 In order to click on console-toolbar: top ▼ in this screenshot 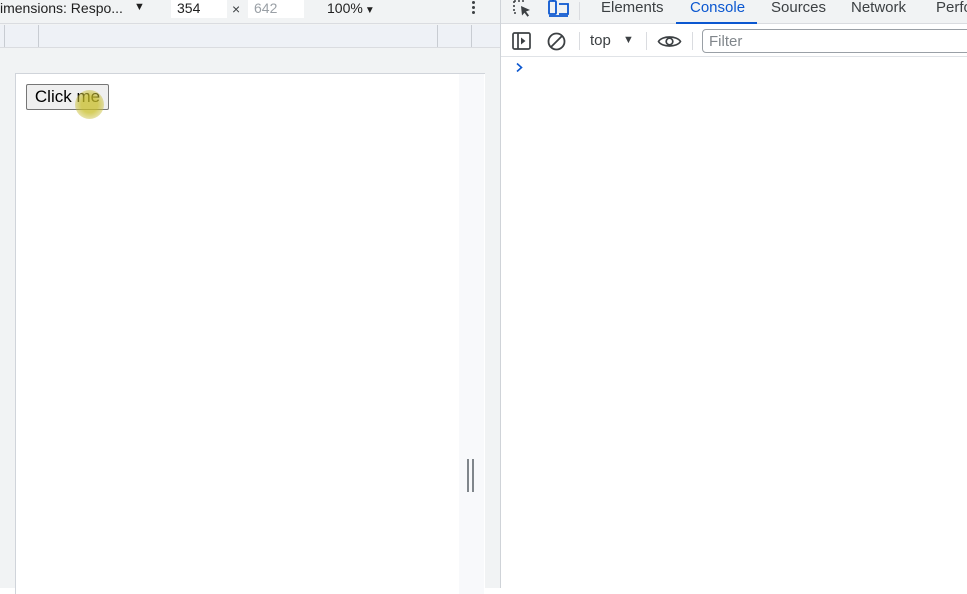, I will do `click(734, 41)`.